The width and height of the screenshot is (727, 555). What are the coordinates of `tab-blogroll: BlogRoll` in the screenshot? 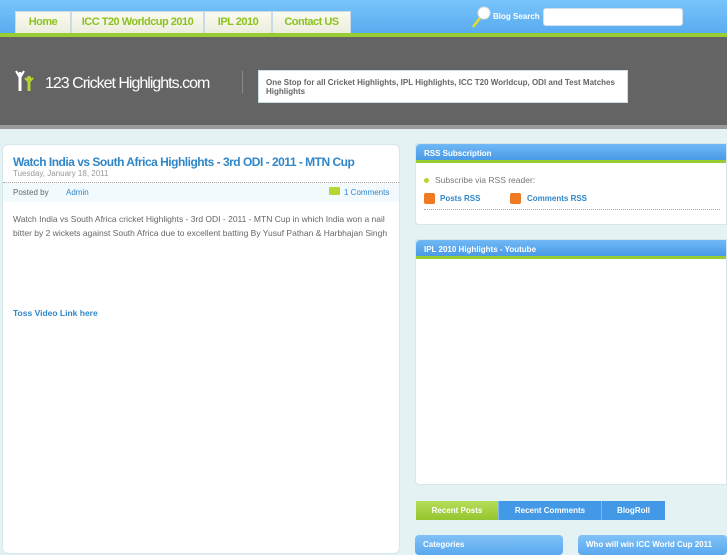 It's located at (633, 510).